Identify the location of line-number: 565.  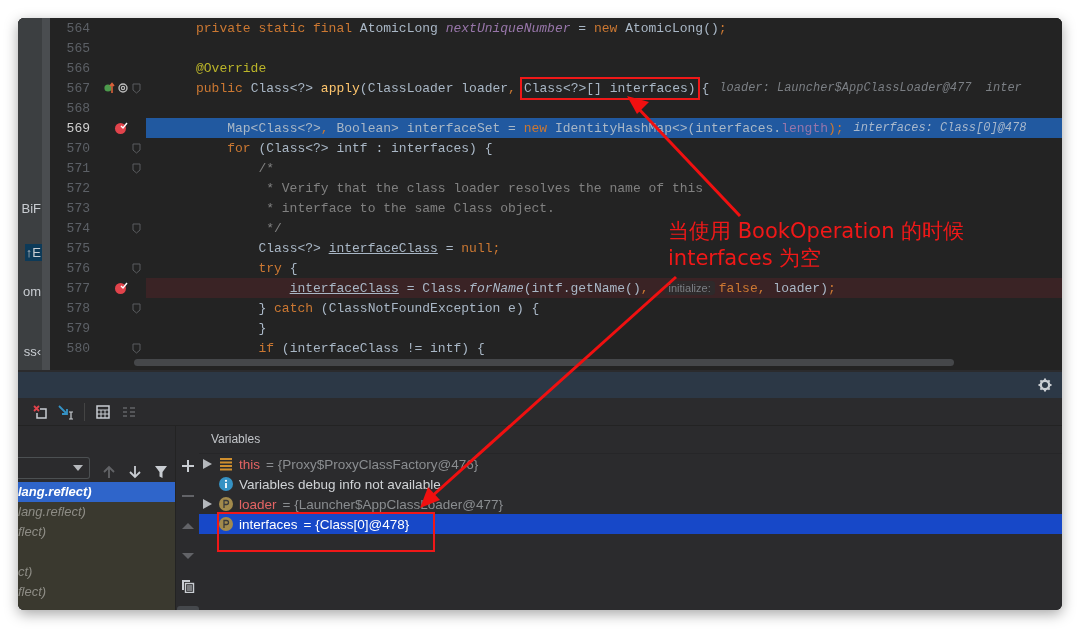
(77, 48).